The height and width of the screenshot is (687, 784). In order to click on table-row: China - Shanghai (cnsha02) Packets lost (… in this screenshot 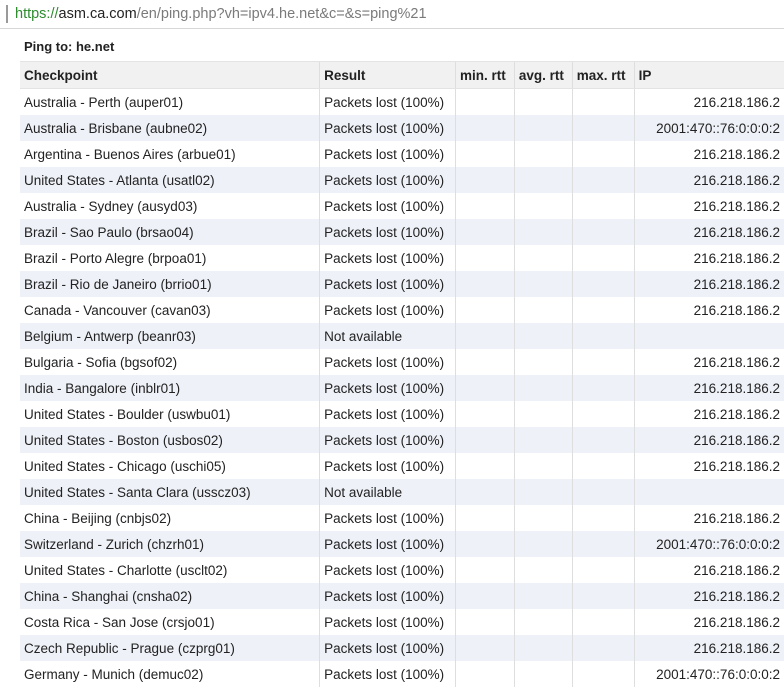, I will do `click(402, 596)`.